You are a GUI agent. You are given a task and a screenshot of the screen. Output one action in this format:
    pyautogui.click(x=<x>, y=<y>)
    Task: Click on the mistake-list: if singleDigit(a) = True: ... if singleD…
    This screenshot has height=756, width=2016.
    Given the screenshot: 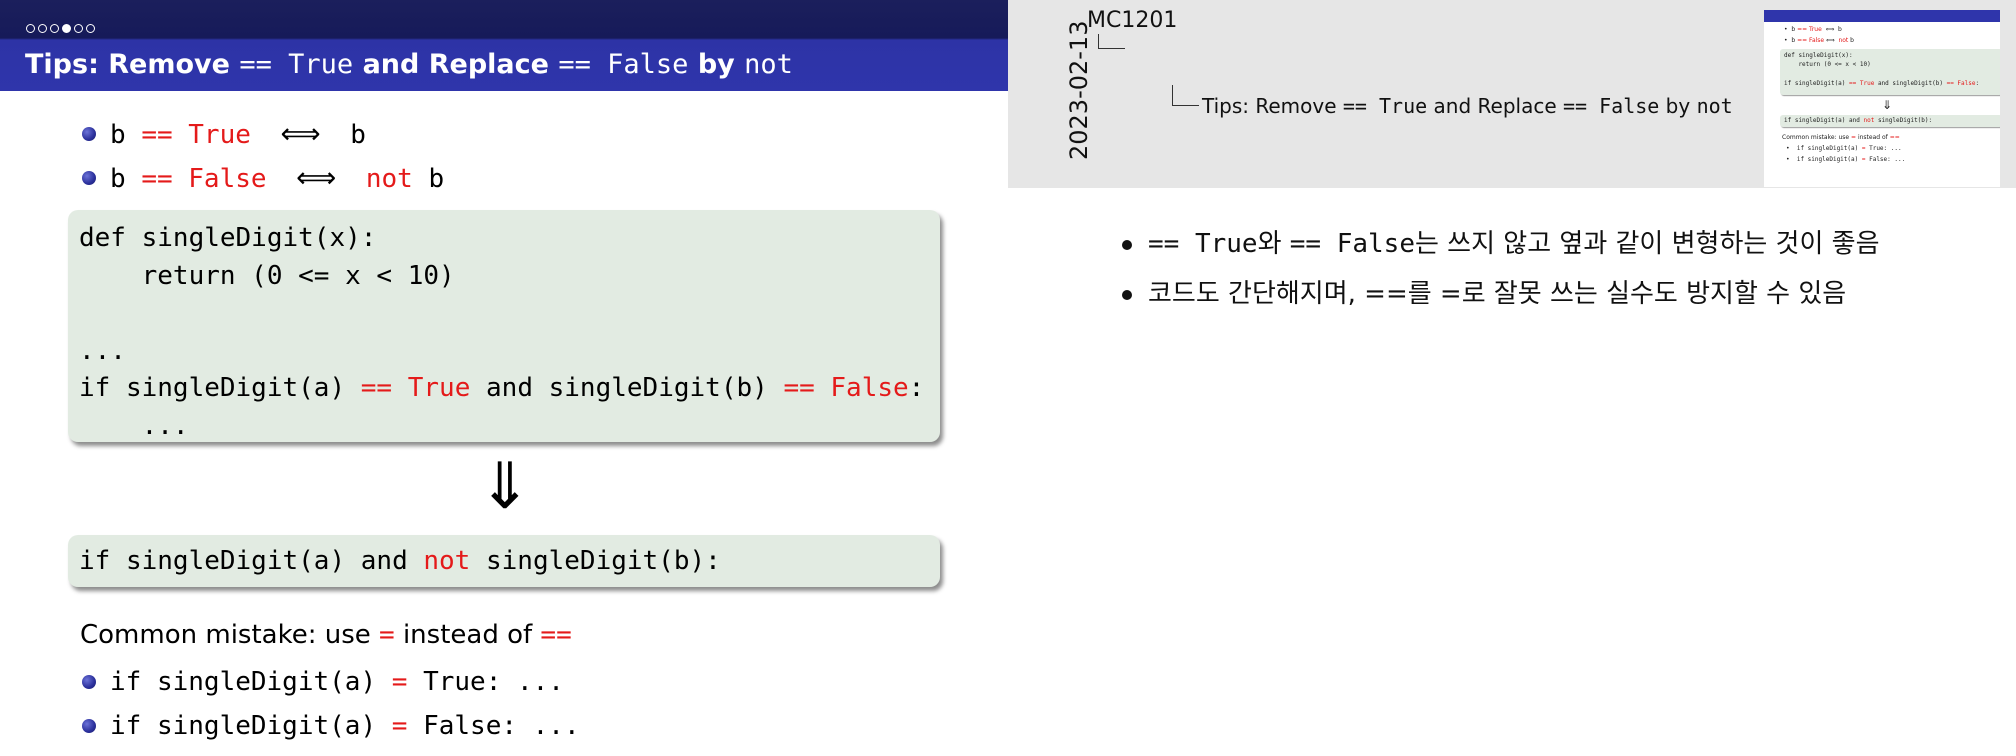 What is the action you would take?
    pyautogui.click(x=331, y=704)
    